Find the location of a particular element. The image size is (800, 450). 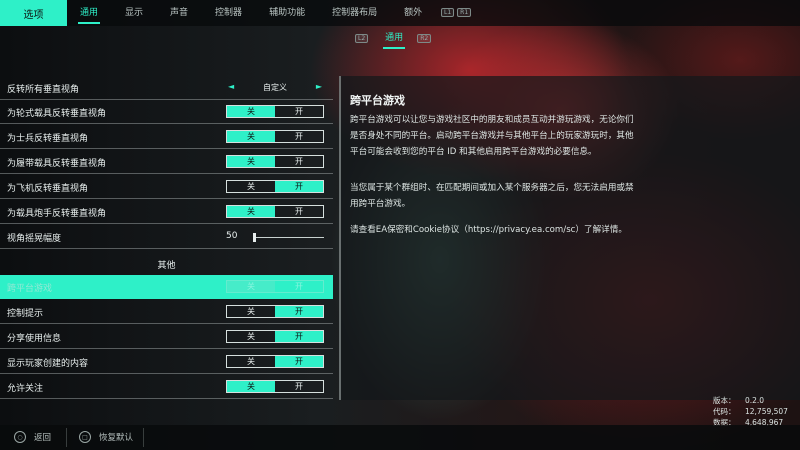

setting-label: 显示玩家创建的内容 is located at coordinates (48, 364).